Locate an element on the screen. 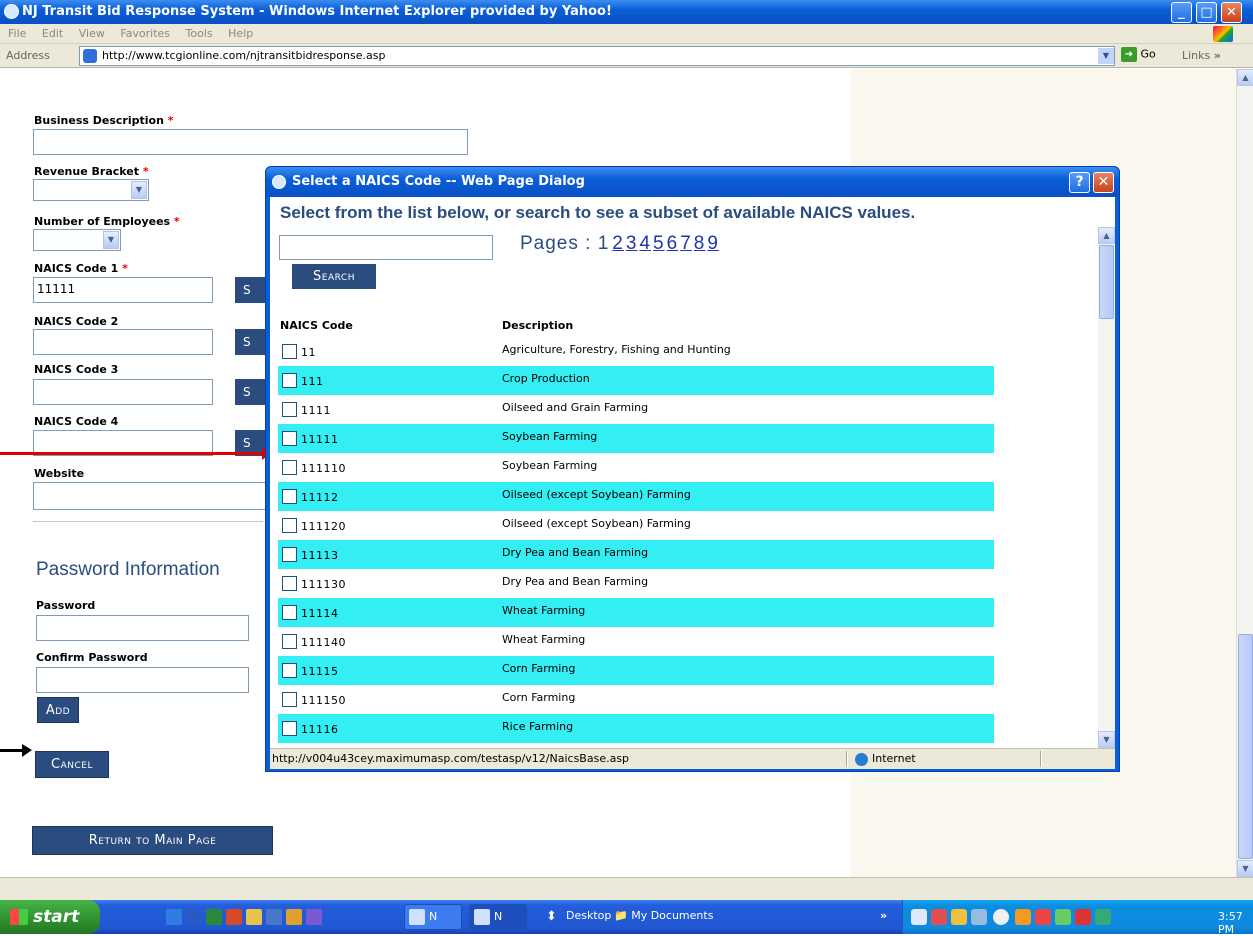  clock-quicklaunch-icon is located at coordinates (294, 917).